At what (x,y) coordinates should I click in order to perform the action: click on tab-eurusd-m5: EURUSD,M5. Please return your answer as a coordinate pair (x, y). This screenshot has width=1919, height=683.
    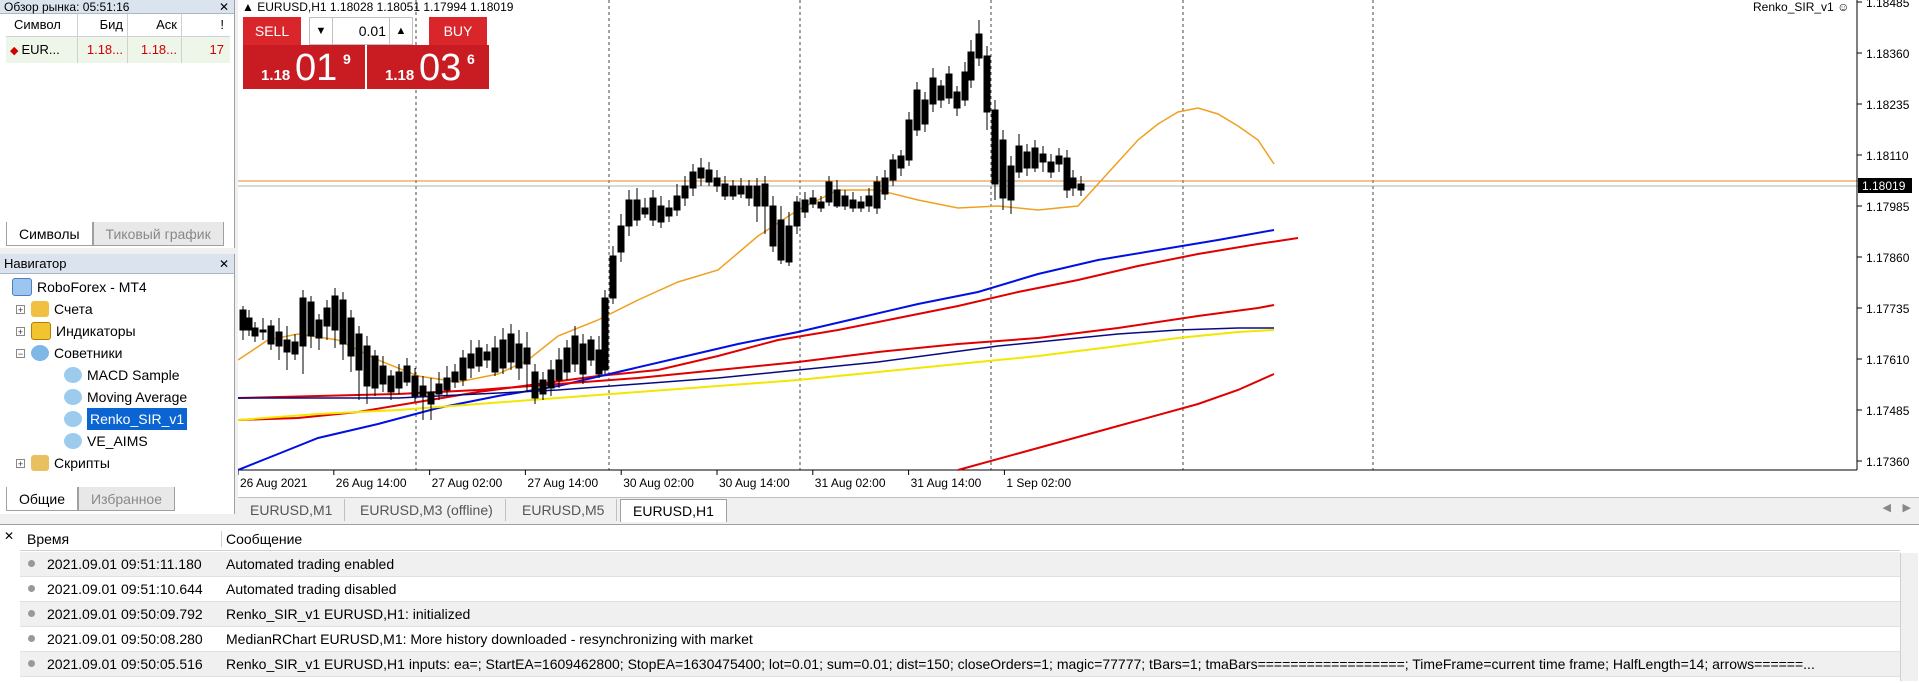
    Looking at the image, I should click on (564, 510).